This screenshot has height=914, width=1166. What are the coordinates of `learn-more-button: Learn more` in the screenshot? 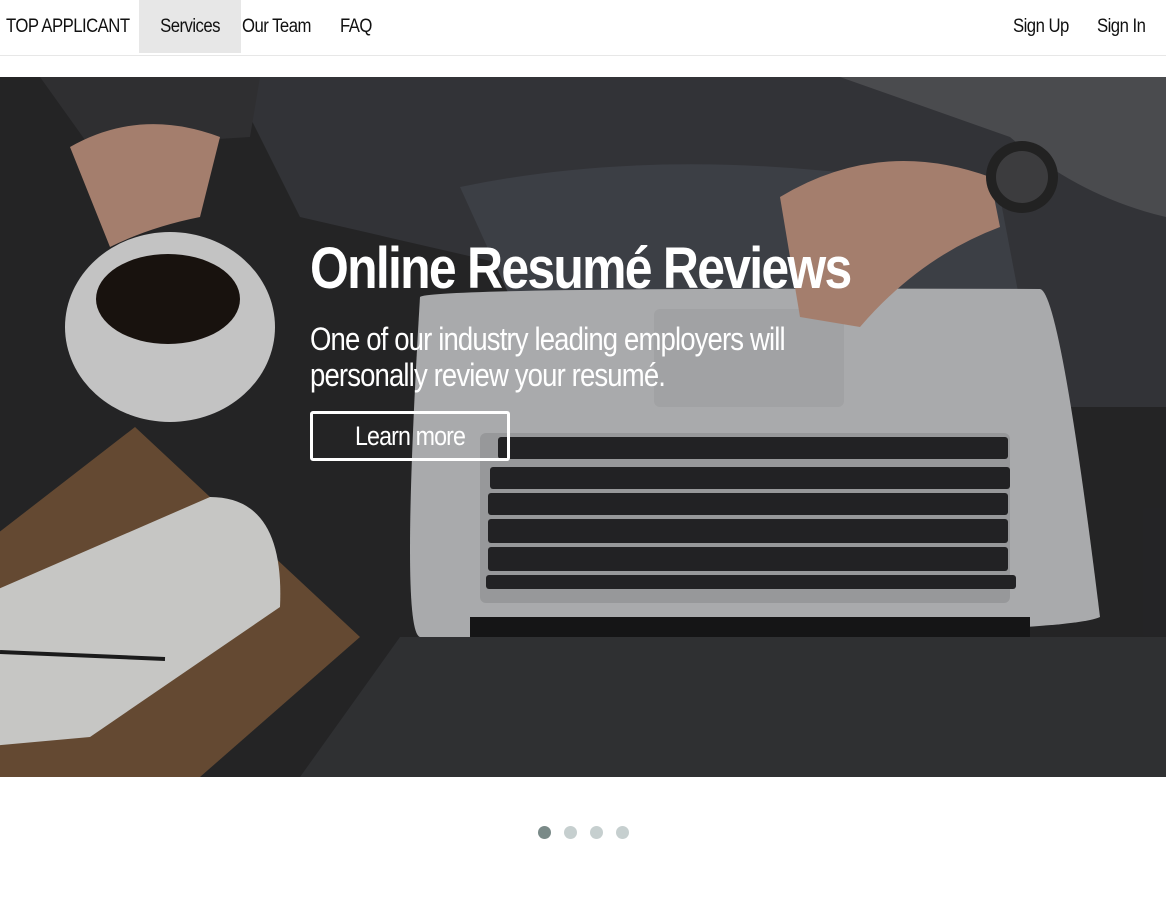 It's located at (410, 436).